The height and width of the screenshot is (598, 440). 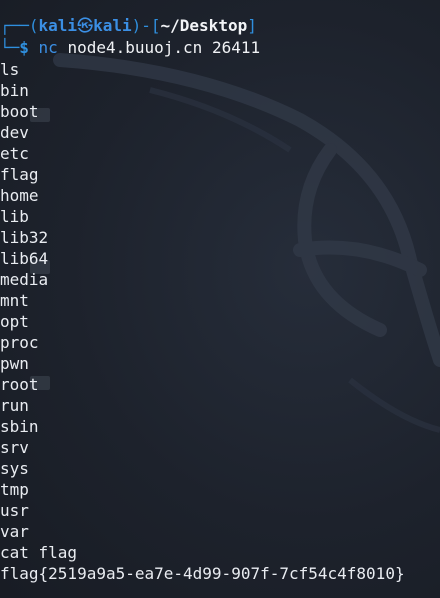 What do you see at coordinates (19, 25) in the screenshot?
I see `prompt-corner-top: ┌──(` at bounding box center [19, 25].